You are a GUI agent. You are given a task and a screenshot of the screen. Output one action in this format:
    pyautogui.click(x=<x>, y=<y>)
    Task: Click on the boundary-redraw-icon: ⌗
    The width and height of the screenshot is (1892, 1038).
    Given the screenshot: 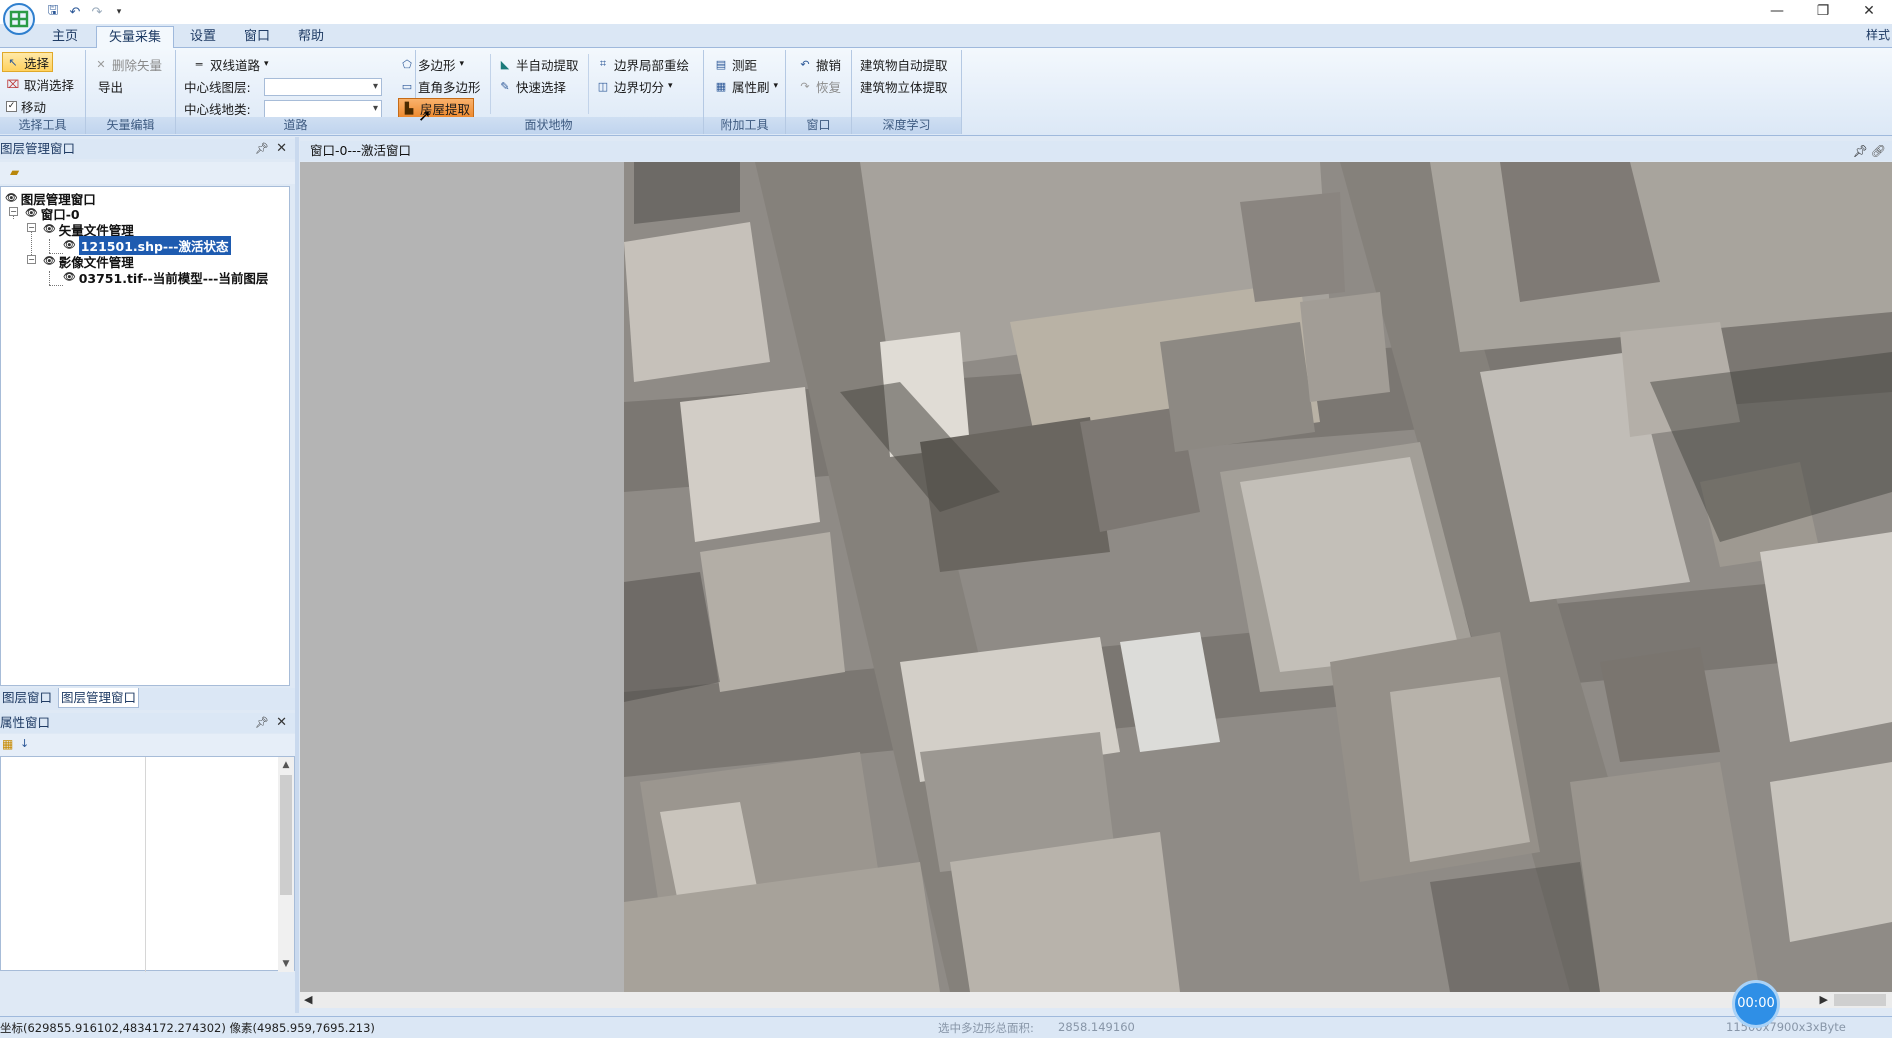 What is the action you would take?
    pyautogui.click(x=603, y=63)
    